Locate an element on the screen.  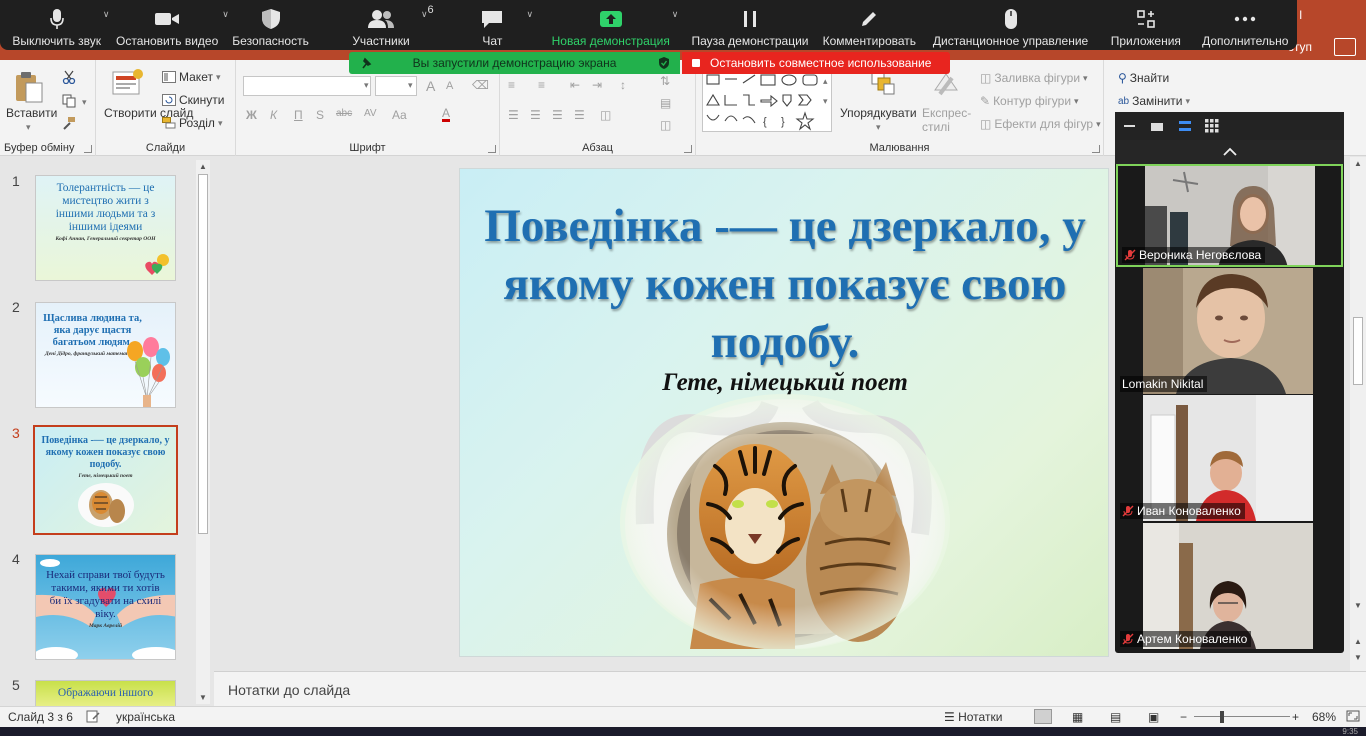
line-spacing-icon: ↕ is located at coordinates (623, 85).